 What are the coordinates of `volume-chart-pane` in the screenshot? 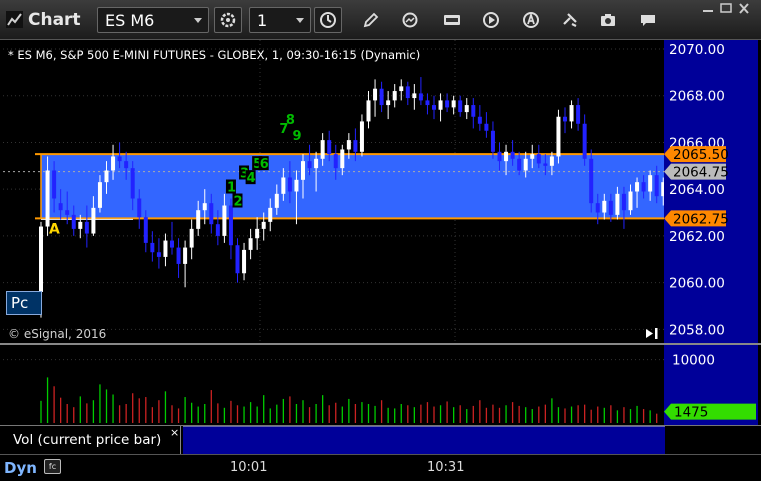 It's located at (333, 385).